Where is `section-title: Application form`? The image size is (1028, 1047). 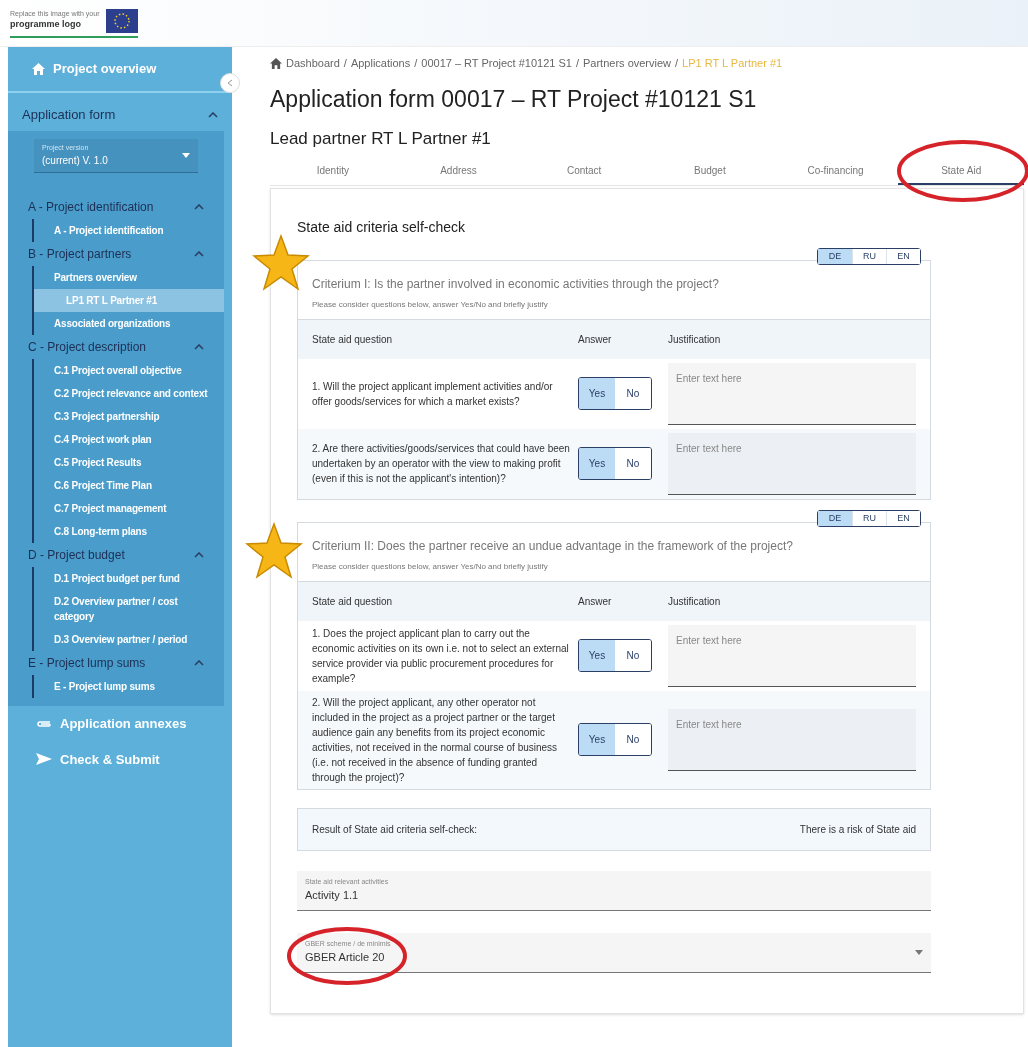
section-title: Application form is located at coordinates (69, 115).